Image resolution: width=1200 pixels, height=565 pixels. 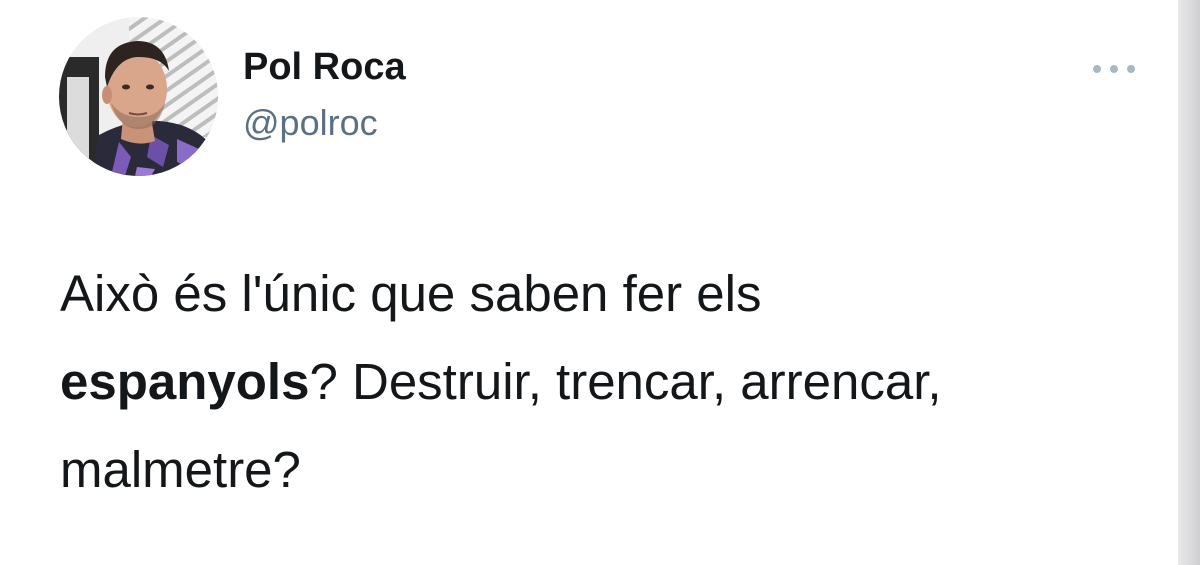 I want to click on hashtag-bold-word: espanyols, so click(x=185, y=381).